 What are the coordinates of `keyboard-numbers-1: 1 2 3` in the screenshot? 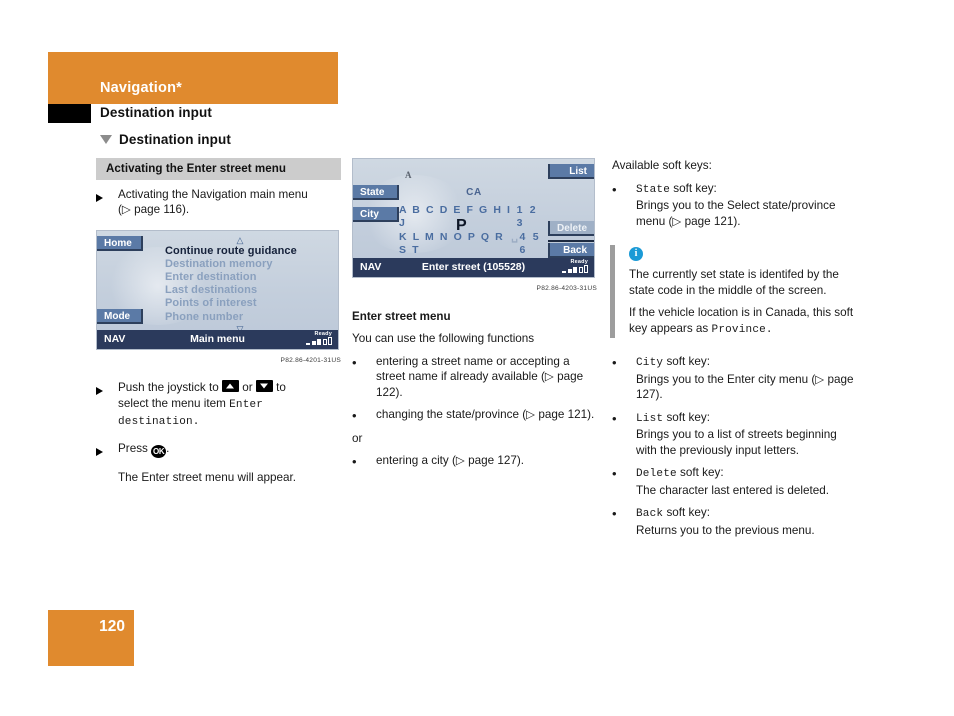 It's located at (533, 217).